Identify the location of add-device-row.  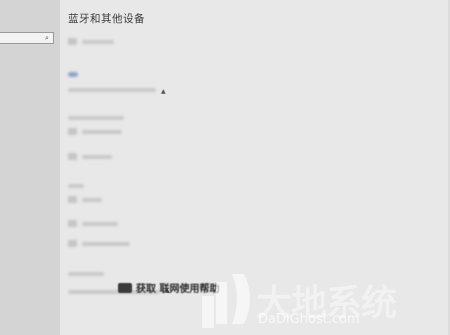
(91, 41).